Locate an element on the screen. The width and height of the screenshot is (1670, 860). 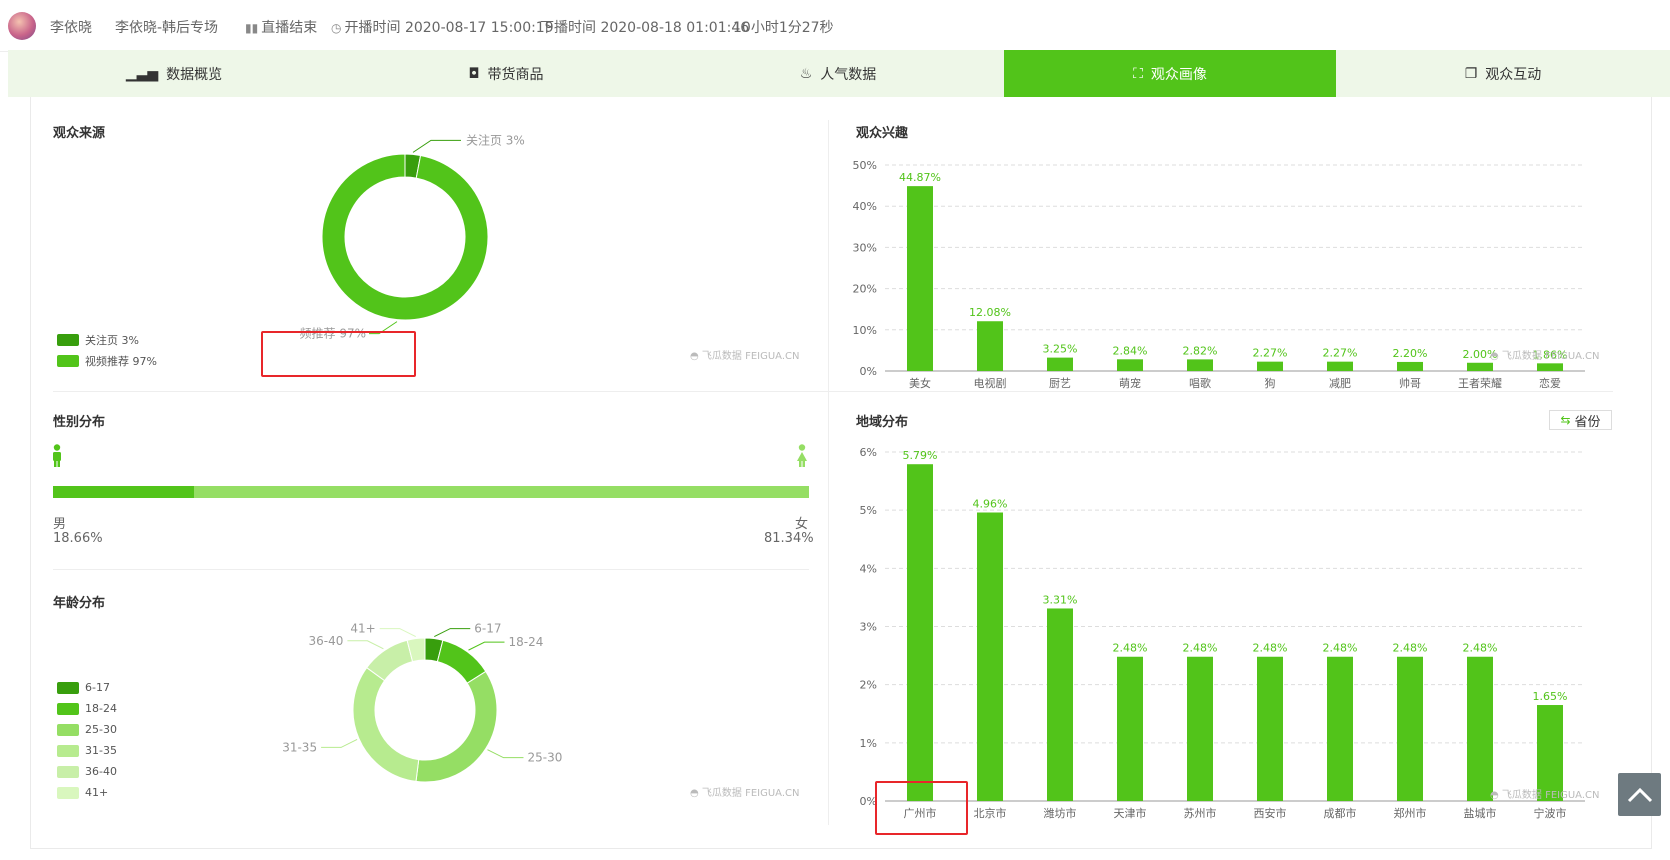
tab-audience-portrait: ⛶ 观众画像 is located at coordinates (1170, 73).